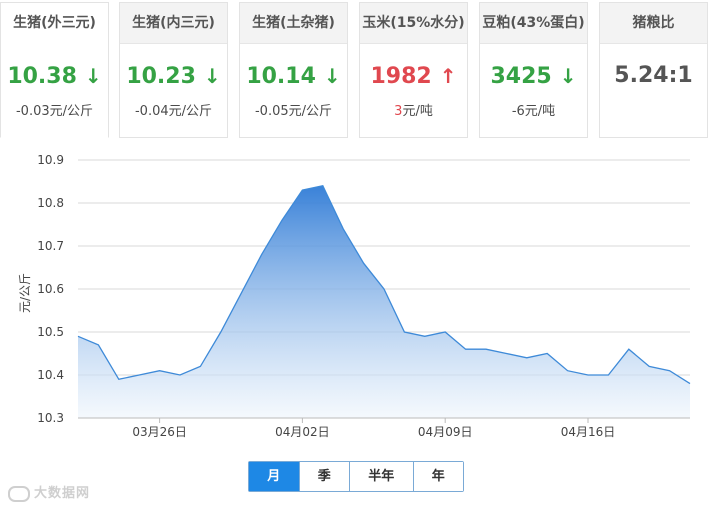 The image size is (715, 505). I want to click on y-tick-label: 10.4, so click(50, 375).